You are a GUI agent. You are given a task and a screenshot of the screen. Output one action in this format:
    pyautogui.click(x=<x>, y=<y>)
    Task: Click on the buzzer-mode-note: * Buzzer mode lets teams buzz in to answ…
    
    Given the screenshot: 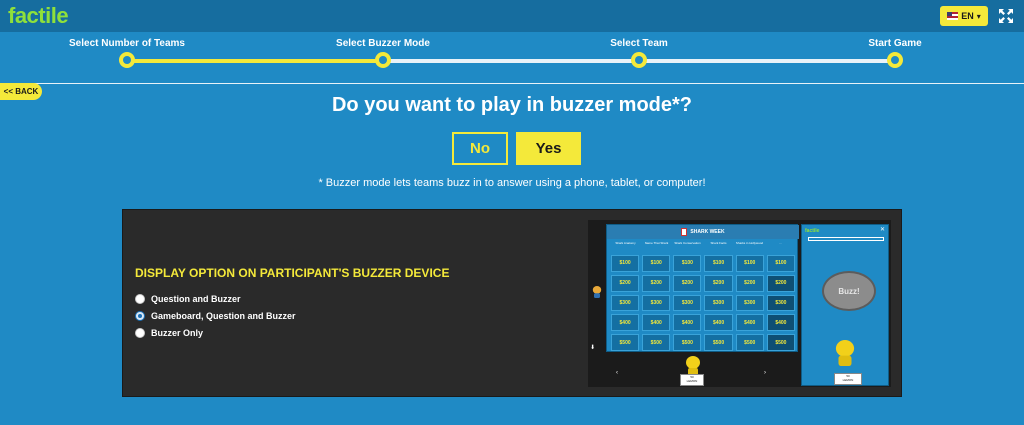 What is the action you would take?
    pyautogui.click(x=512, y=183)
    